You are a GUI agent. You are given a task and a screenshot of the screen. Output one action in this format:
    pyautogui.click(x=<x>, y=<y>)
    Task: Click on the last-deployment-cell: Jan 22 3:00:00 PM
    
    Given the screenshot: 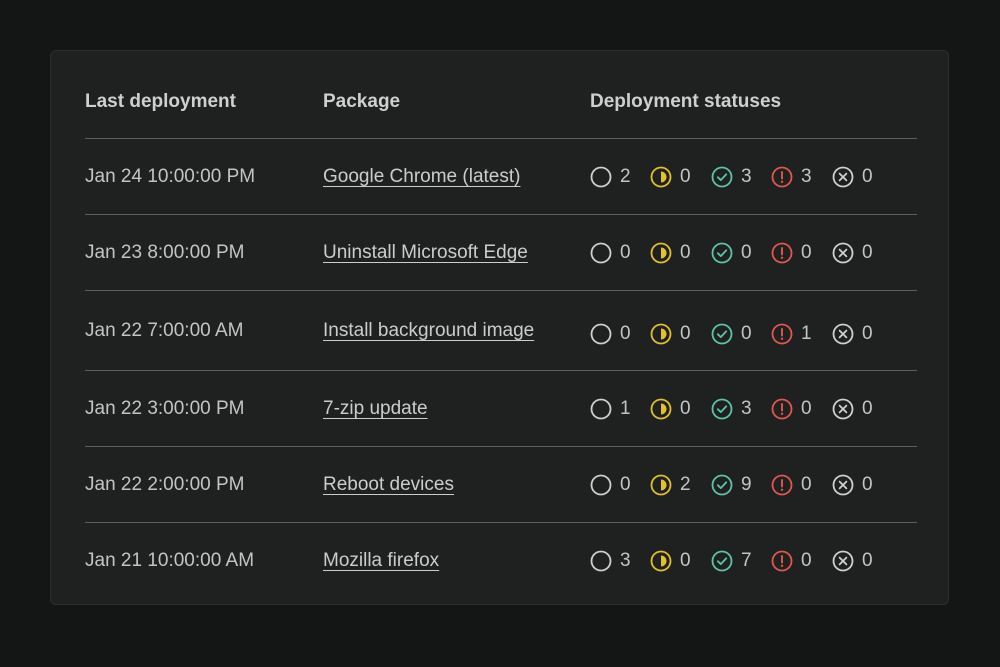 What is the action you would take?
    pyautogui.click(x=165, y=408)
    